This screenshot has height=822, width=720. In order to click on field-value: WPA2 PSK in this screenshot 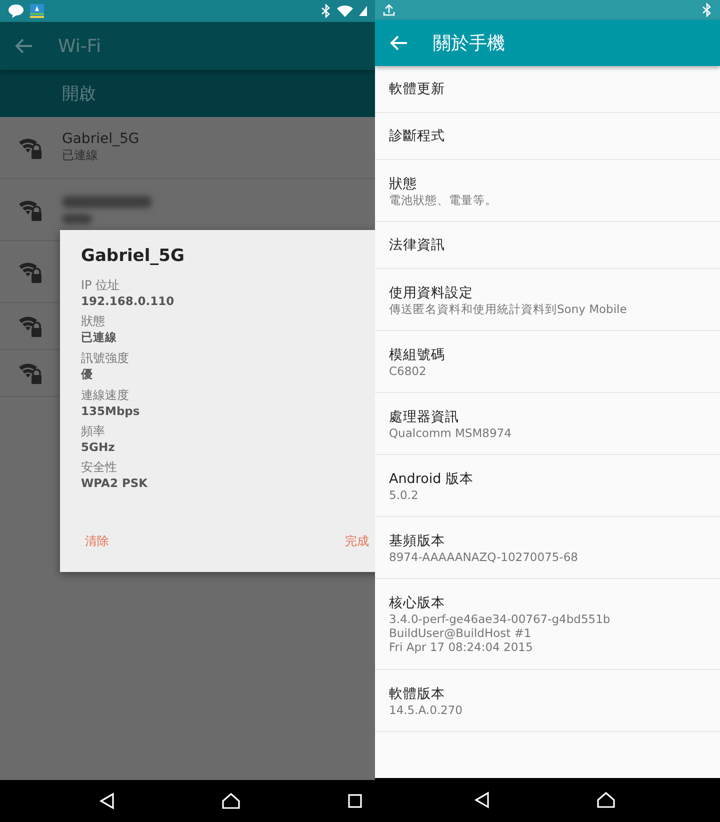, I will do `click(115, 483)`.